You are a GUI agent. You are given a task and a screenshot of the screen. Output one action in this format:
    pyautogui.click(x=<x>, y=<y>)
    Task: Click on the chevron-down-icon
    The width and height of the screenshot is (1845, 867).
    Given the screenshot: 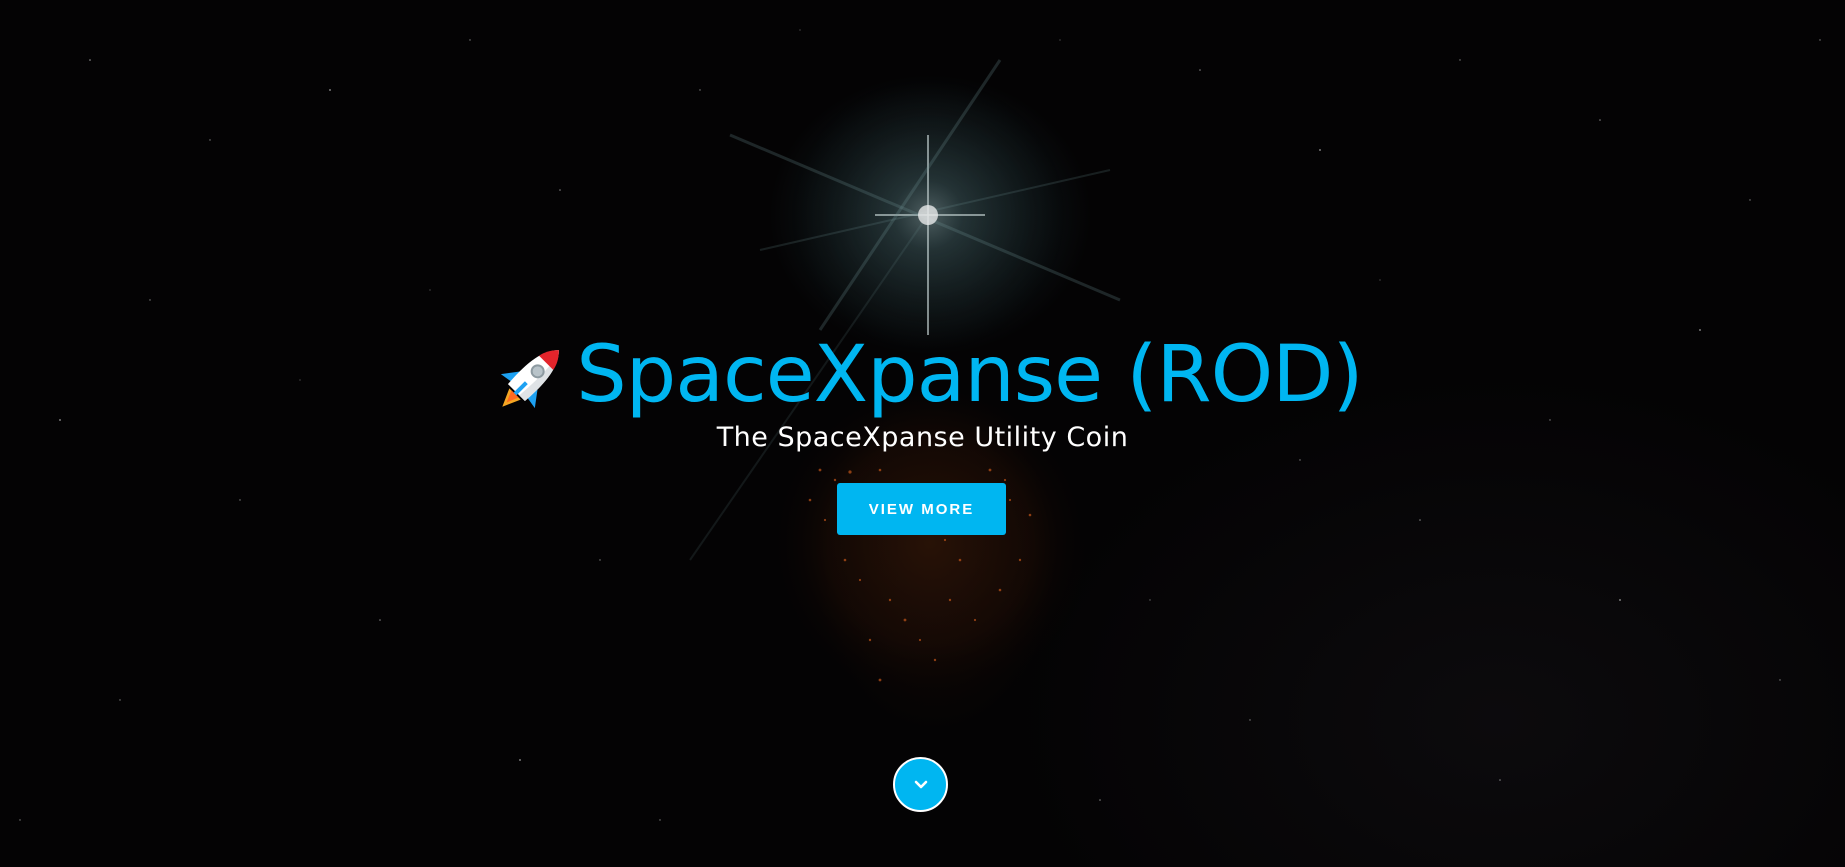 What is the action you would take?
    pyautogui.click(x=920, y=784)
    